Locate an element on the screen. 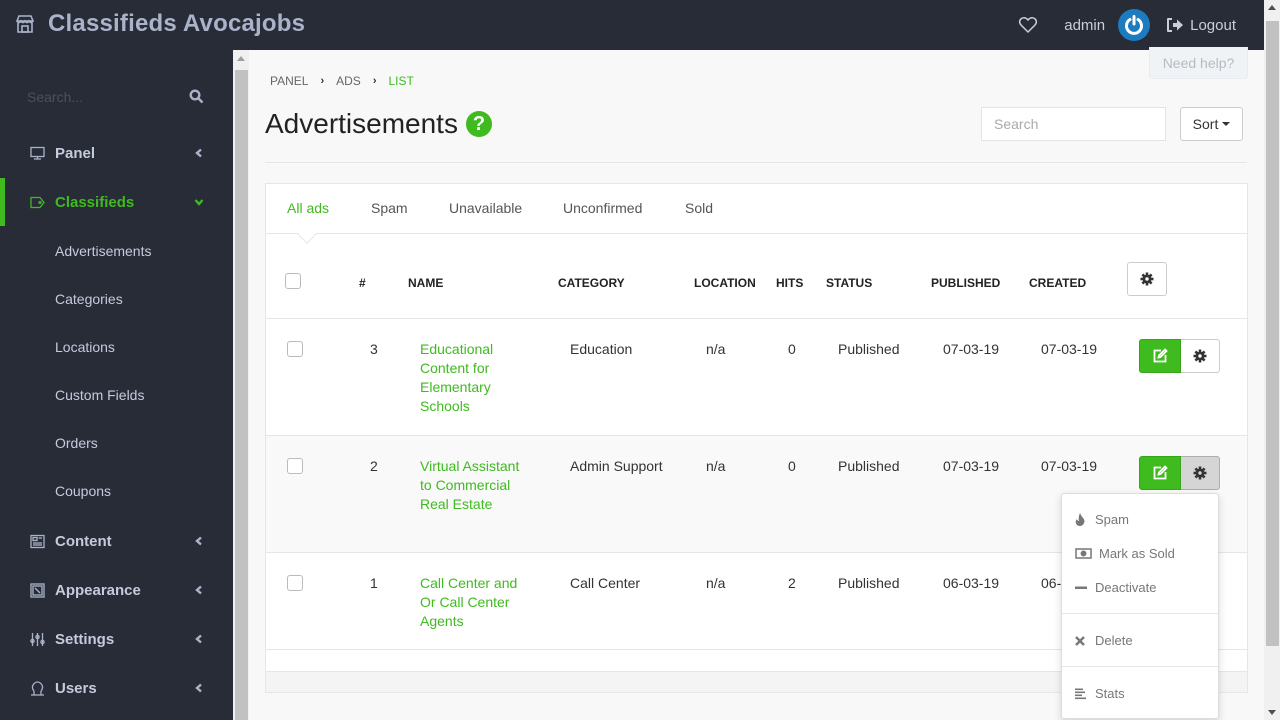 This screenshot has width=1280, height=720. sidebar-subitem-categories: Categories is located at coordinates (89, 299).